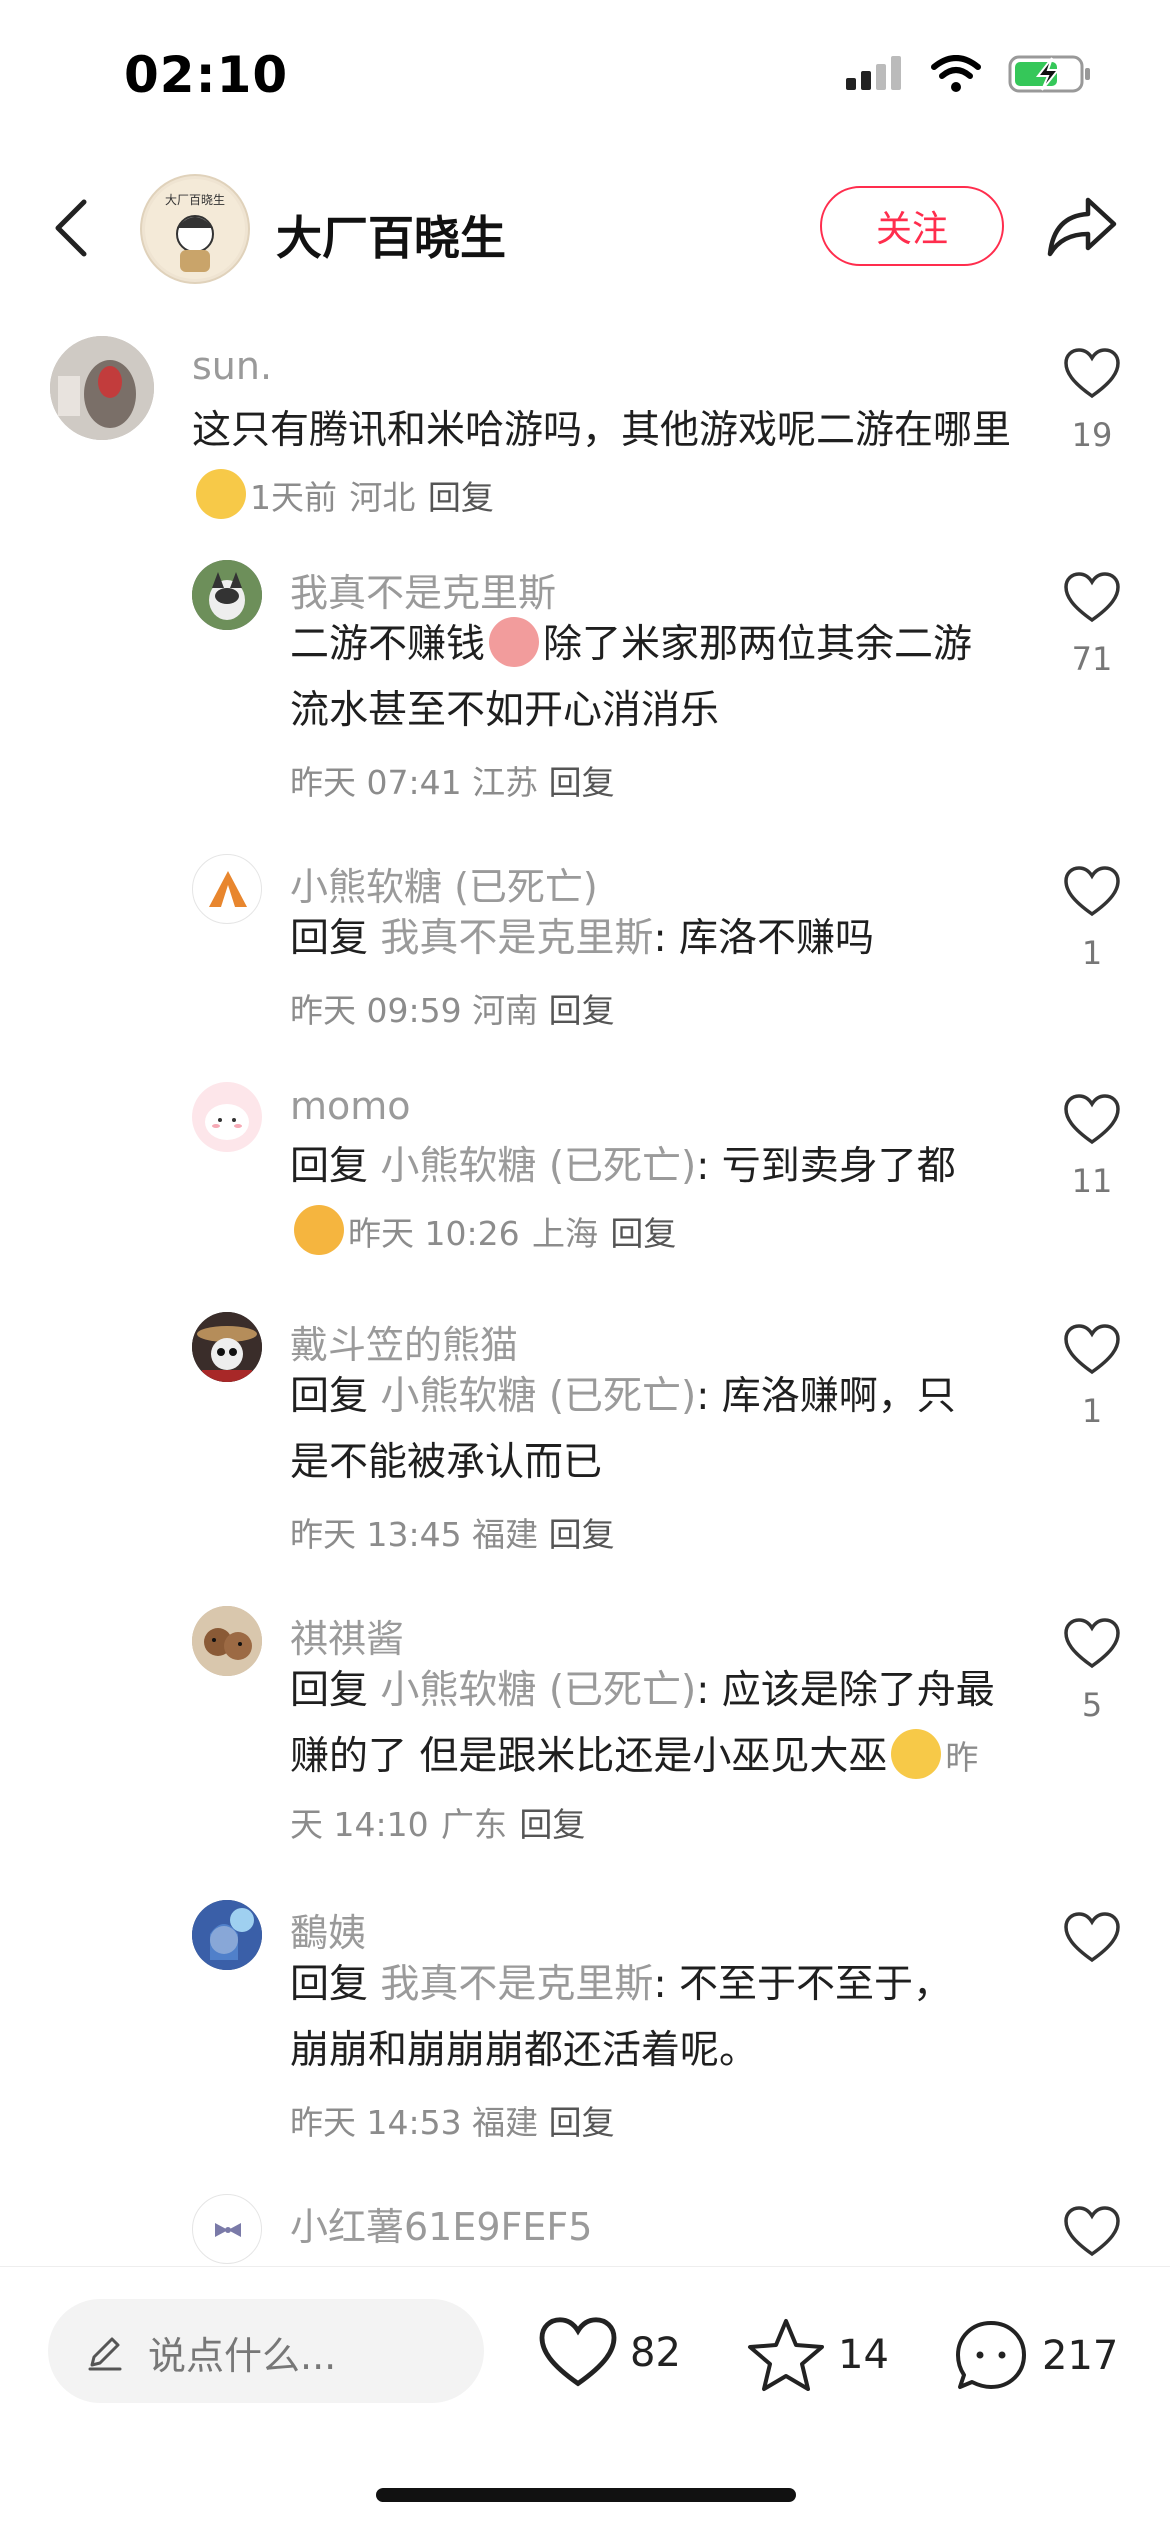 The height and width of the screenshot is (2533, 1170). I want to click on note-header: 大厂百晓生 大厂百晓生 关注, so click(585, 228).